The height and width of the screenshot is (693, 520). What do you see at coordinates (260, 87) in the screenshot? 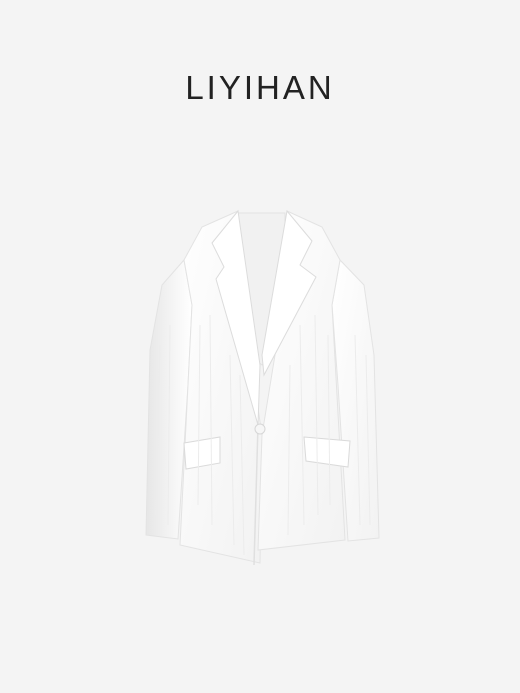
I see `brand-logo: LIYIHAN` at bounding box center [260, 87].